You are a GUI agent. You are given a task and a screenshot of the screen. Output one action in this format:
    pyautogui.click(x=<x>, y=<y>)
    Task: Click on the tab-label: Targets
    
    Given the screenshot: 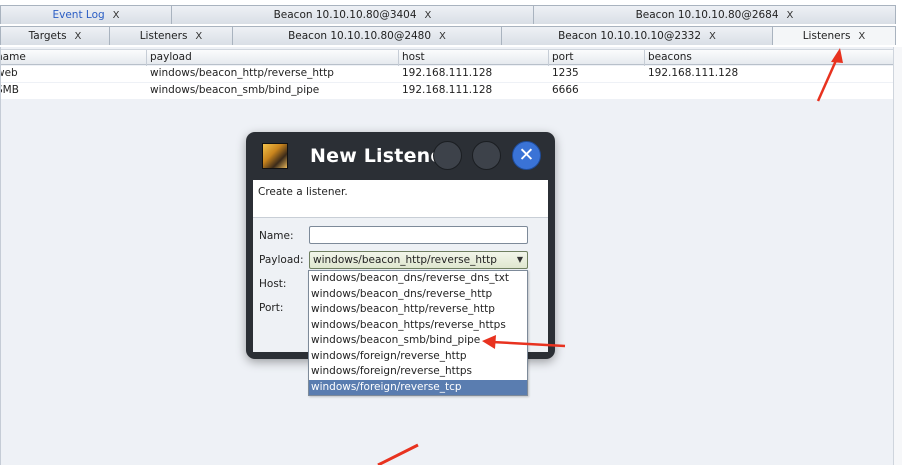 What is the action you would take?
    pyautogui.click(x=47, y=36)
    